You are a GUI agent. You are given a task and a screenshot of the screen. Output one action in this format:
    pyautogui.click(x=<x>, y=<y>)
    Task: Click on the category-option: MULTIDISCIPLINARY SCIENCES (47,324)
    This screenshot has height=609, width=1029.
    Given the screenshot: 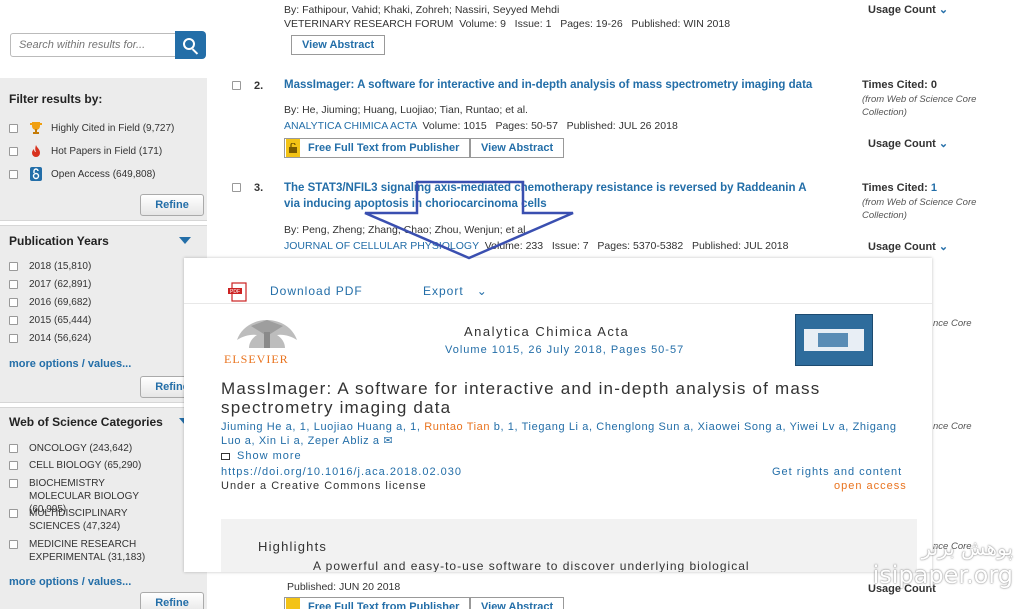 What is the action you would take?
    pyautogui.click(x=94, y=520)
    